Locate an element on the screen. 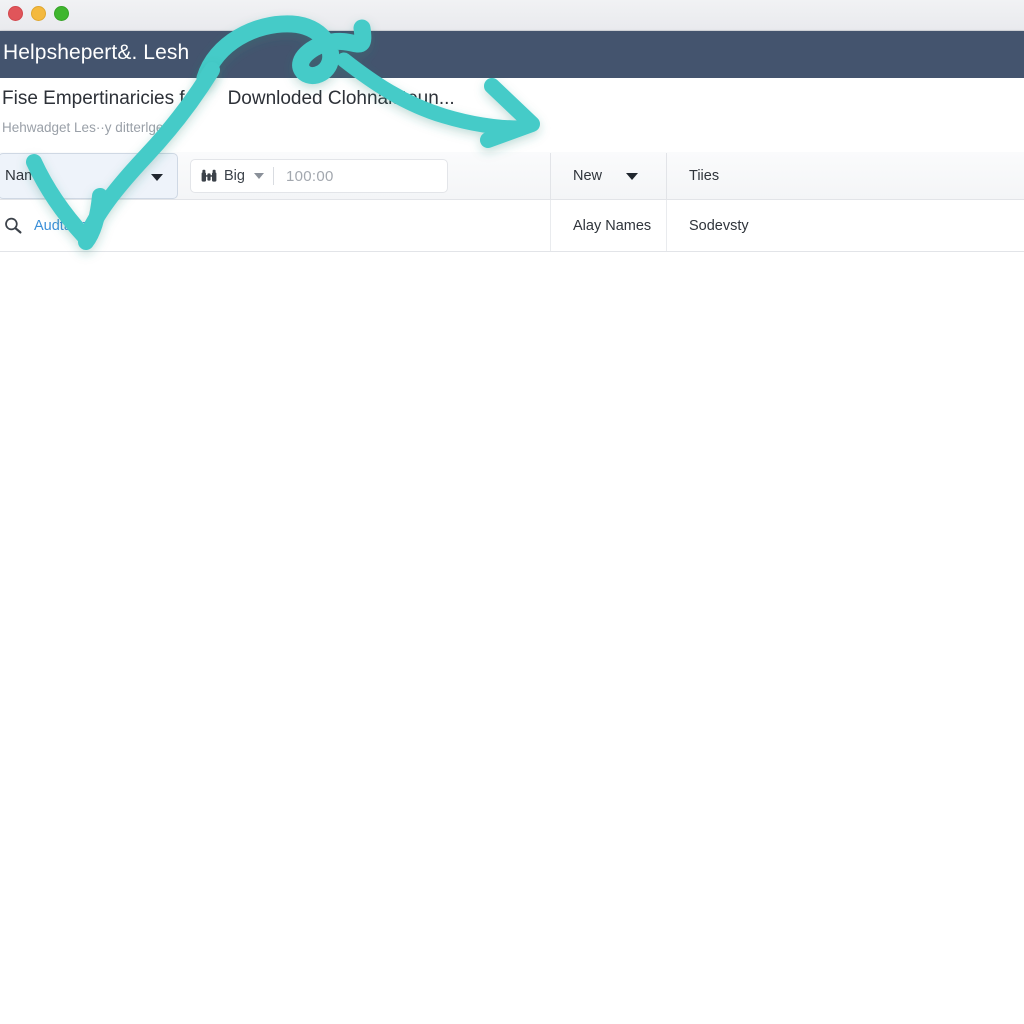  cell-new-text: Alay Names is located at coordinates (612, 225).